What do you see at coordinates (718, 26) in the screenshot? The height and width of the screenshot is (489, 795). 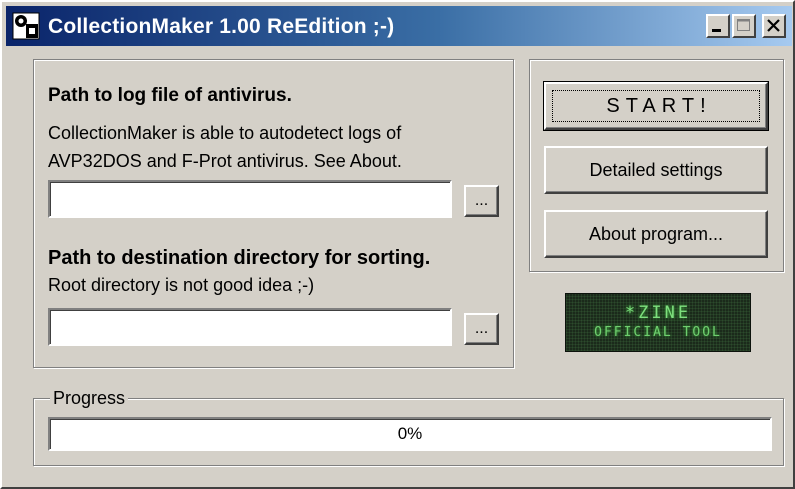 I see `minimize-button` at bounding box center [718, 26].